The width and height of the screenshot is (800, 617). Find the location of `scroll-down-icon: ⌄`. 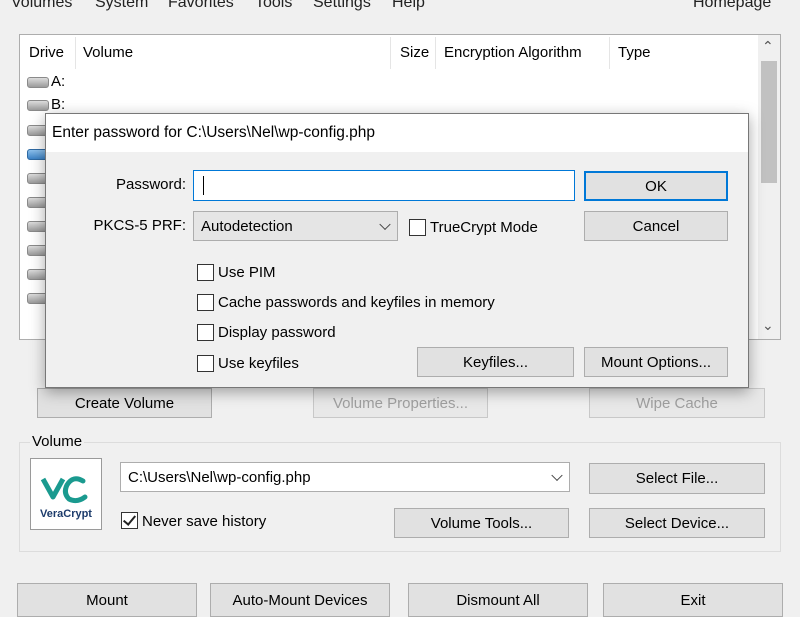

scroll-down-icon: ⌄ is located at coordinates (768, 325).